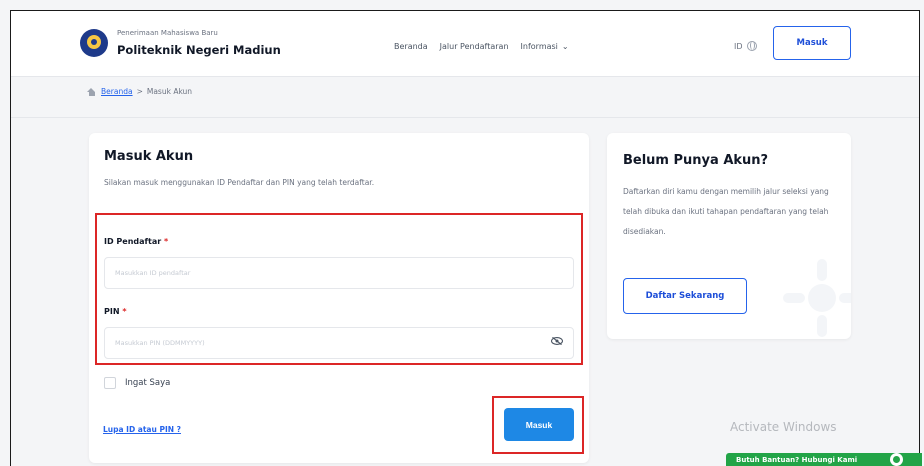  I want to click on pin-input, so click(339, 343).